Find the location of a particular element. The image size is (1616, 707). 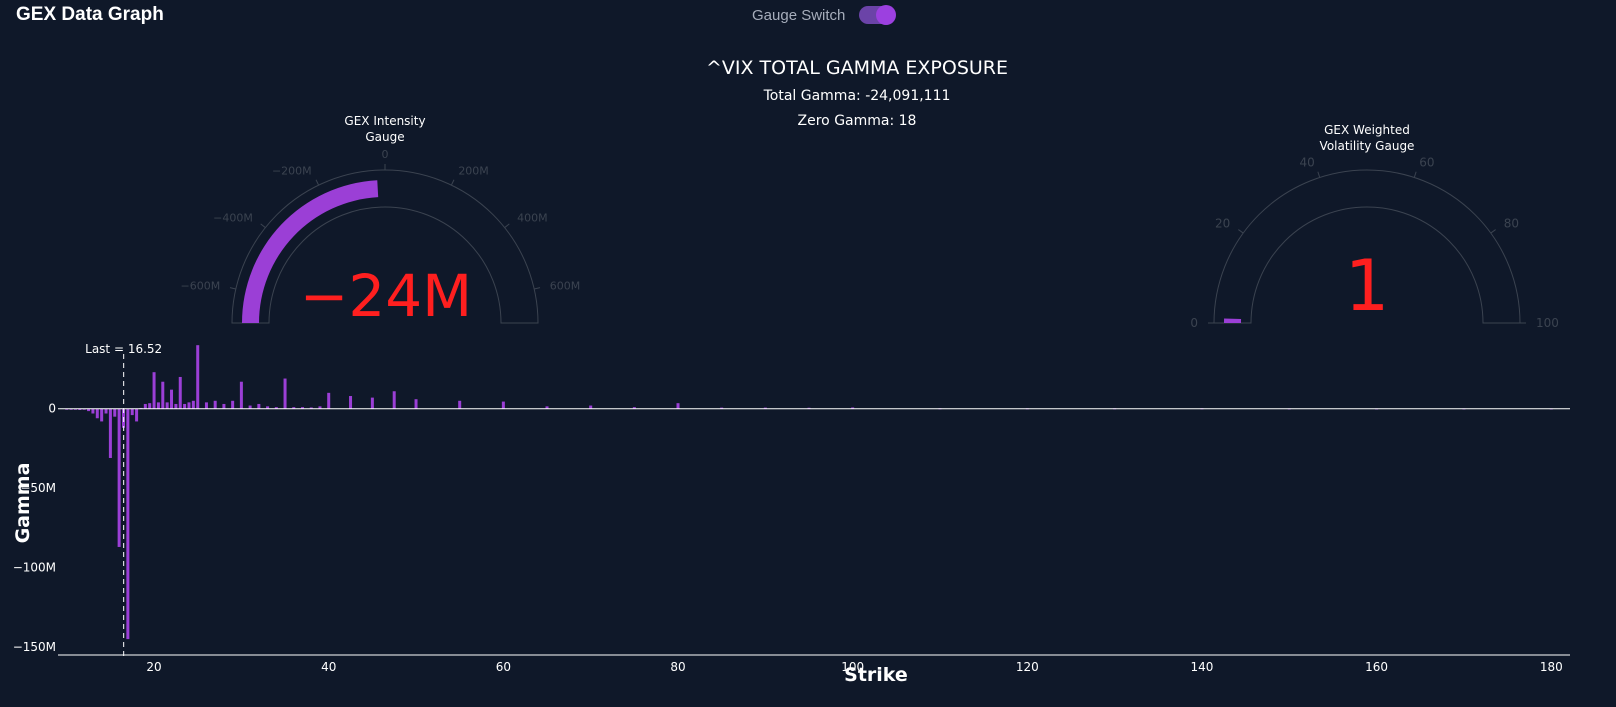

y-tick-label-0: 0 is located at coordinates (52, 409).